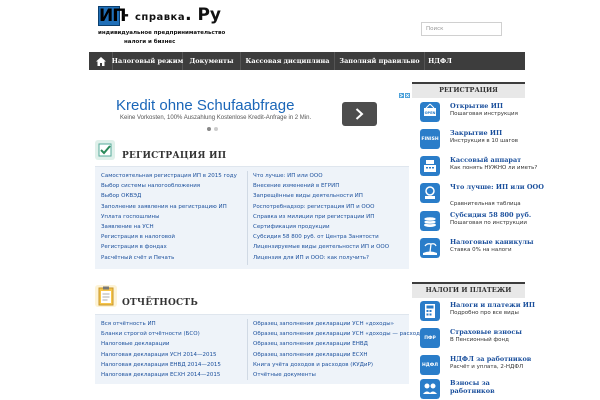 The image size is (600, 400). Describe the element at coordinates (169, 196) in the screenshot. I see `list-item: Выбор ОКВЭД` at that location.